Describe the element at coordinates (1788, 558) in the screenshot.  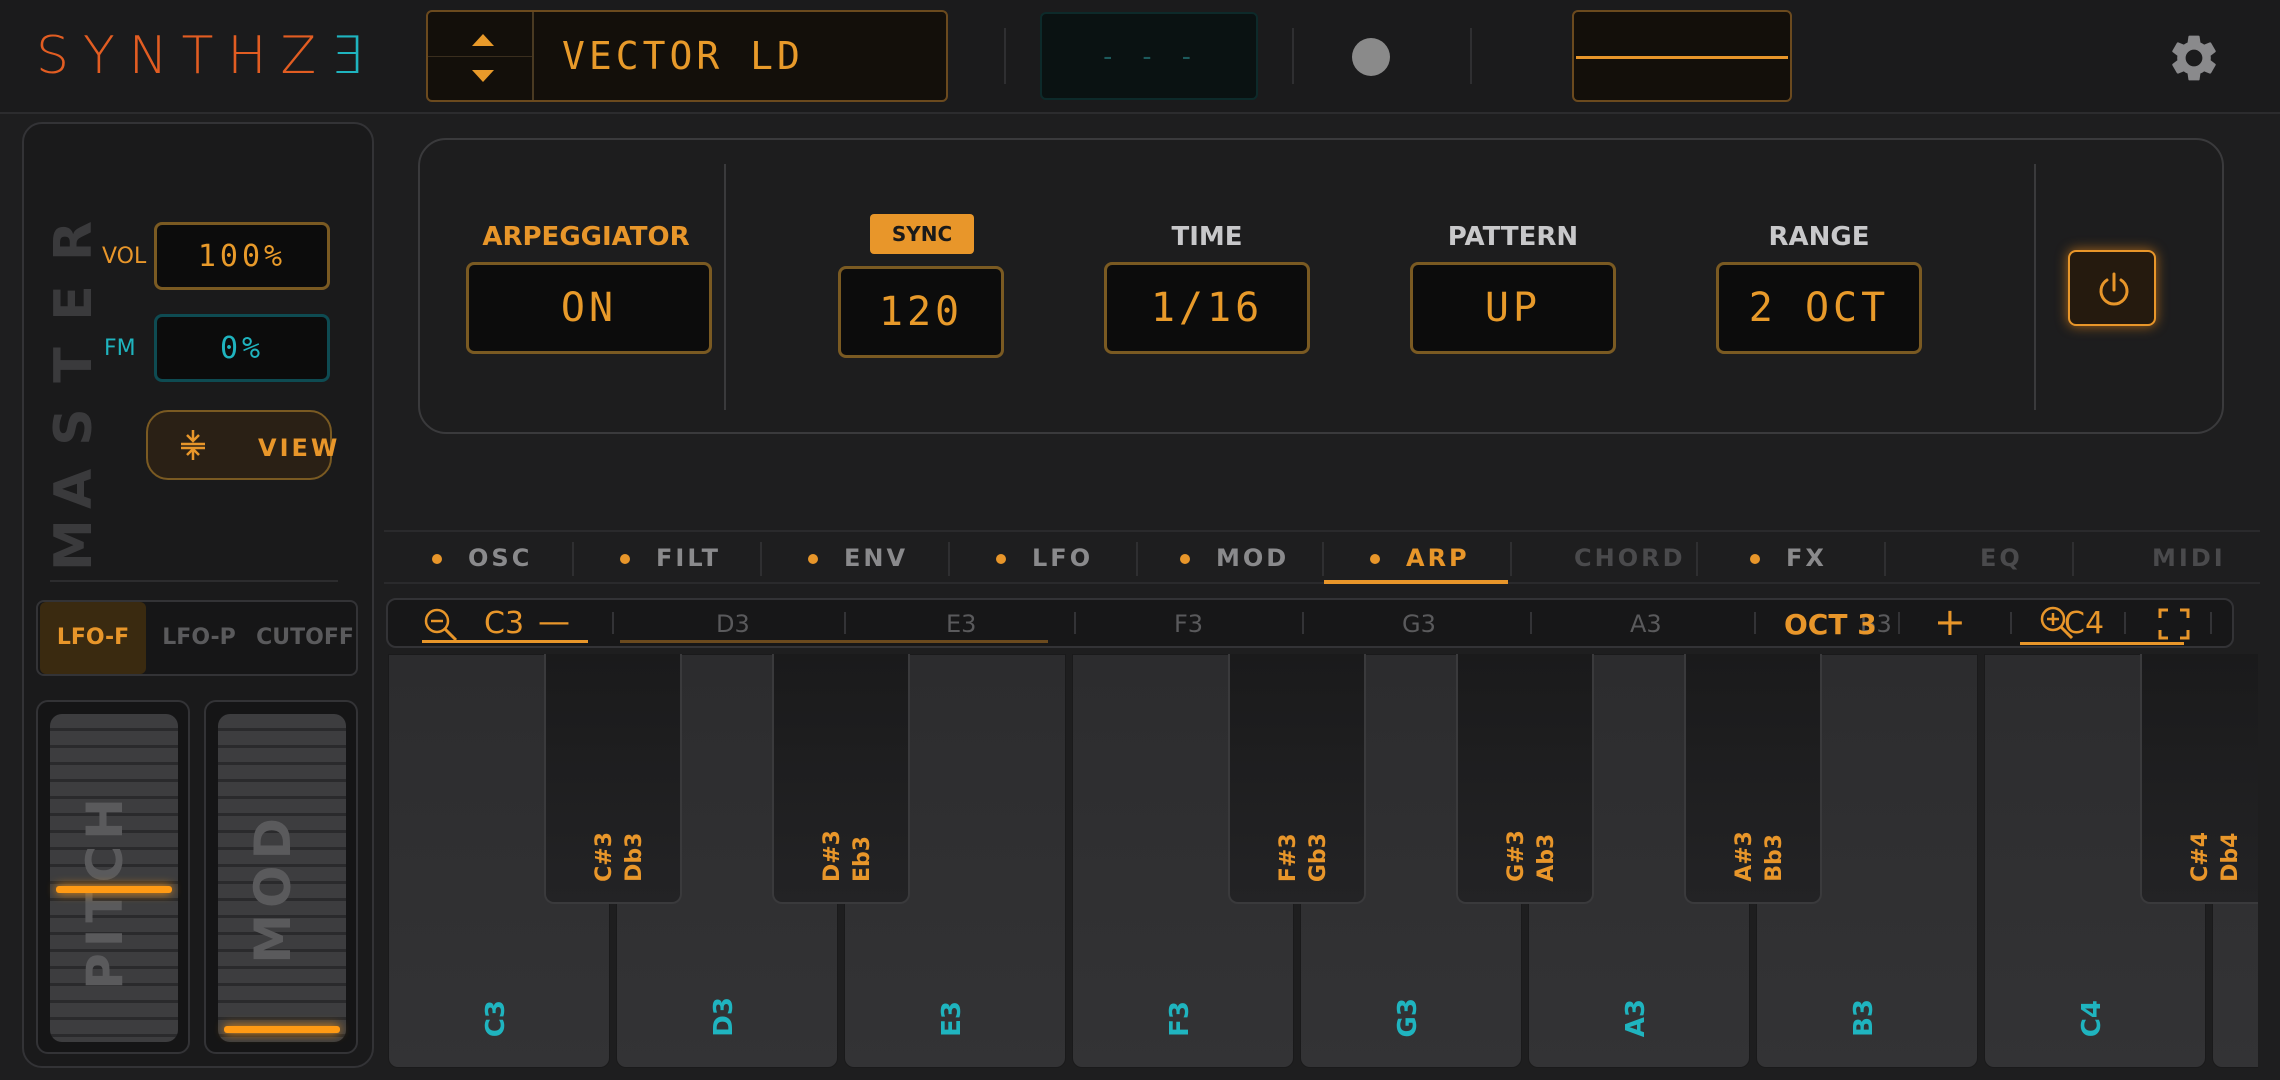
I see `tab-fx: FX` at that location.